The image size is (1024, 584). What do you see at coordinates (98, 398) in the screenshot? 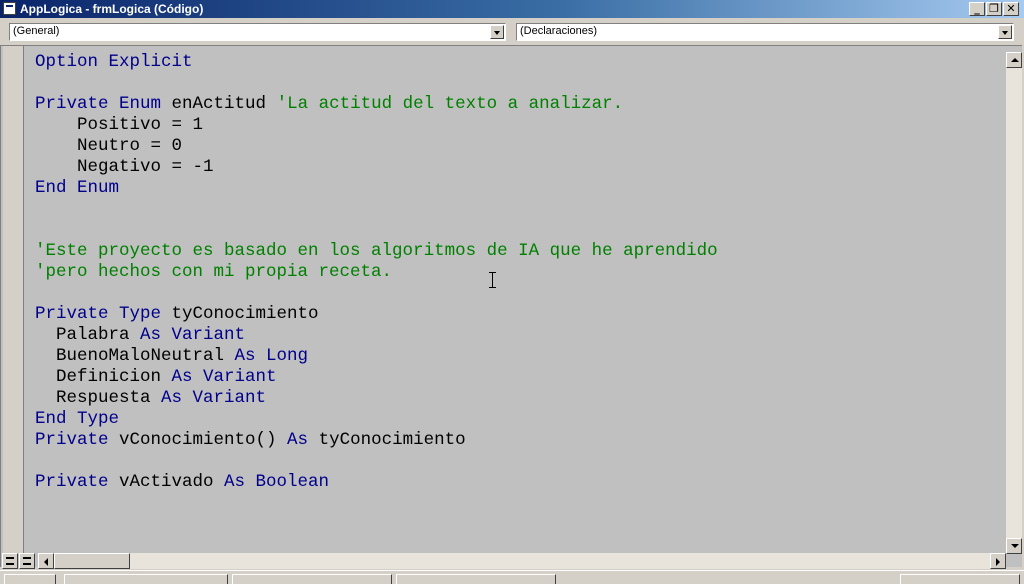
I see `code-token: Respuesta` at bounding box center [98, 398].